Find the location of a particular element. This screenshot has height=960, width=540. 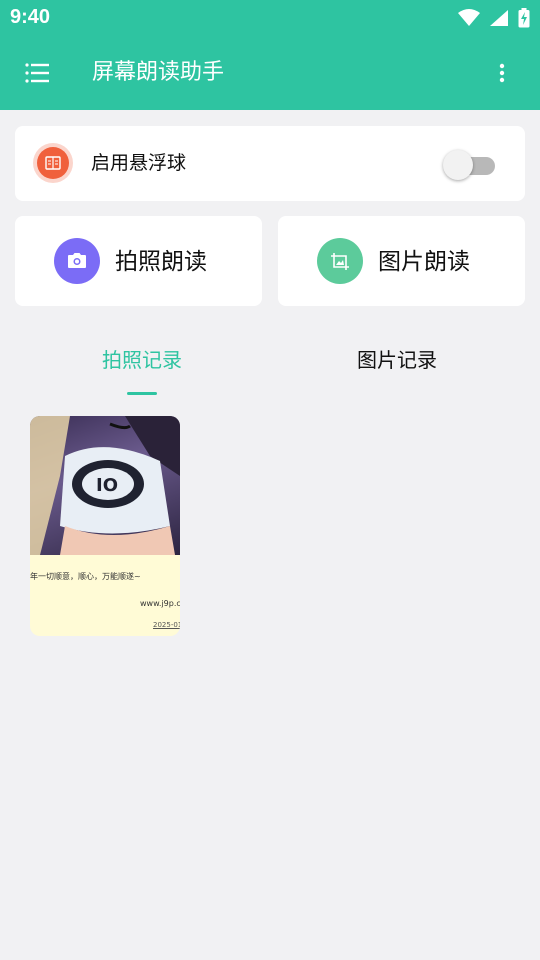

record-photo: IO is located at coordinates (105, 485).